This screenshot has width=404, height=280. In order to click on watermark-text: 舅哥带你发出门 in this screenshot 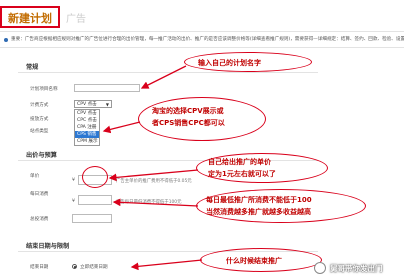, I will do `click(356, 268)`.